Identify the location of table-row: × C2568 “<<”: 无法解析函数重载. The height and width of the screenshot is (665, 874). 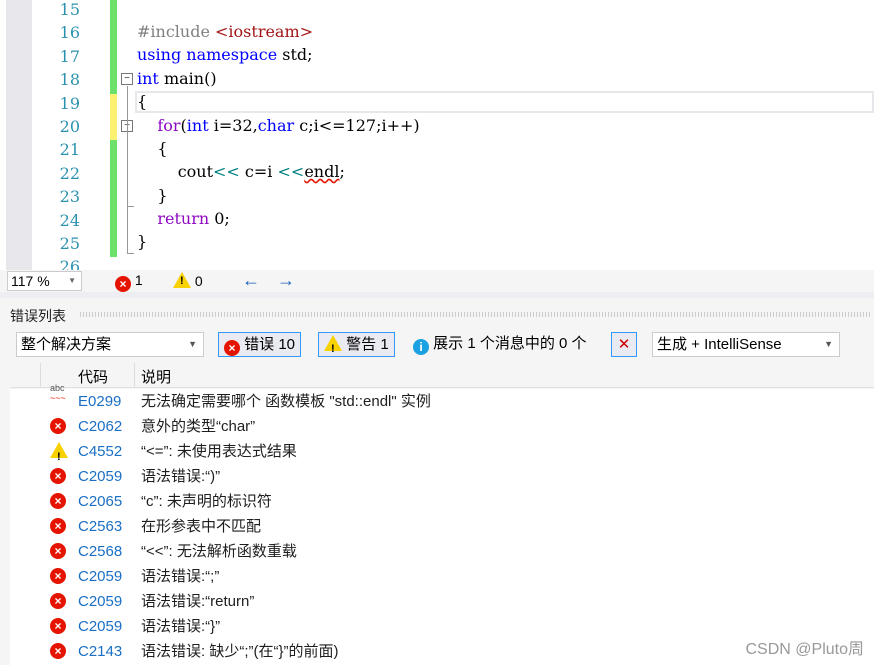
(442, 551).